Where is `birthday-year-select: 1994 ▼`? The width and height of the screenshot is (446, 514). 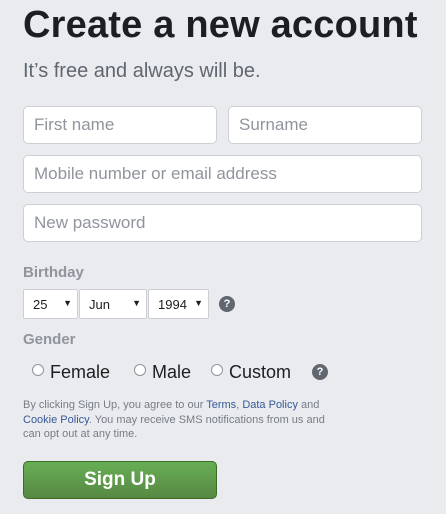 birthday-year-select: 1994 ▼ is located at coordinates (178, 304).